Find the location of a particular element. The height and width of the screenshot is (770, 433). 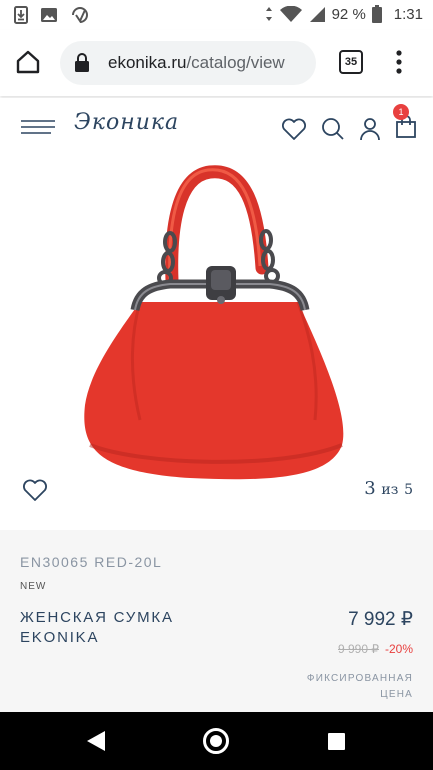

status-bar-system: 92 % 1:31 is located at coordinates (343, 14).